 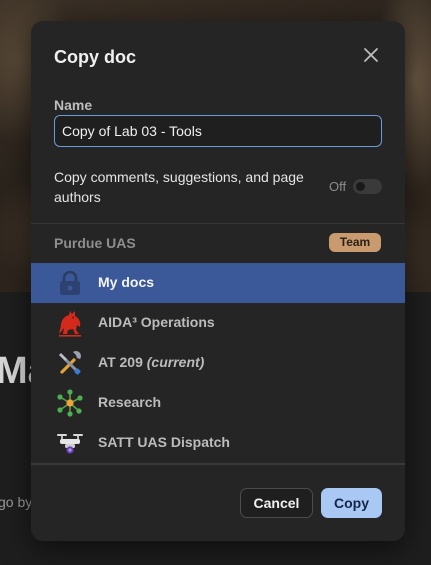 What do you see at coordinates (95, 57) in the screenshot?
I see `dialog-title: Copy doc` at bounding box center [95, 57].